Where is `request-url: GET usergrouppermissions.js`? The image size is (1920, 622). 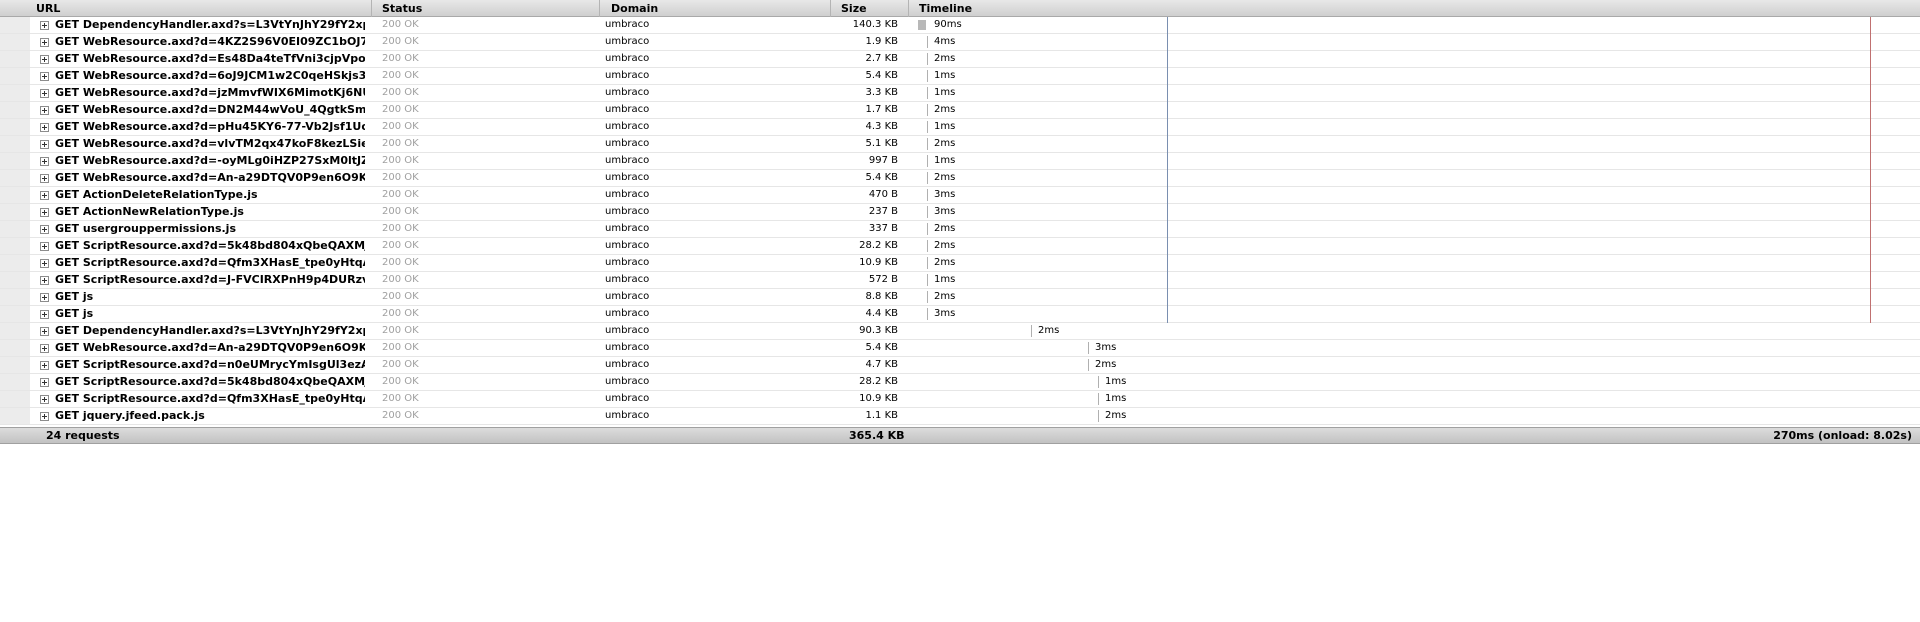
request-url: GET usergrouppermissions.js is located at coordinates (145, 228).